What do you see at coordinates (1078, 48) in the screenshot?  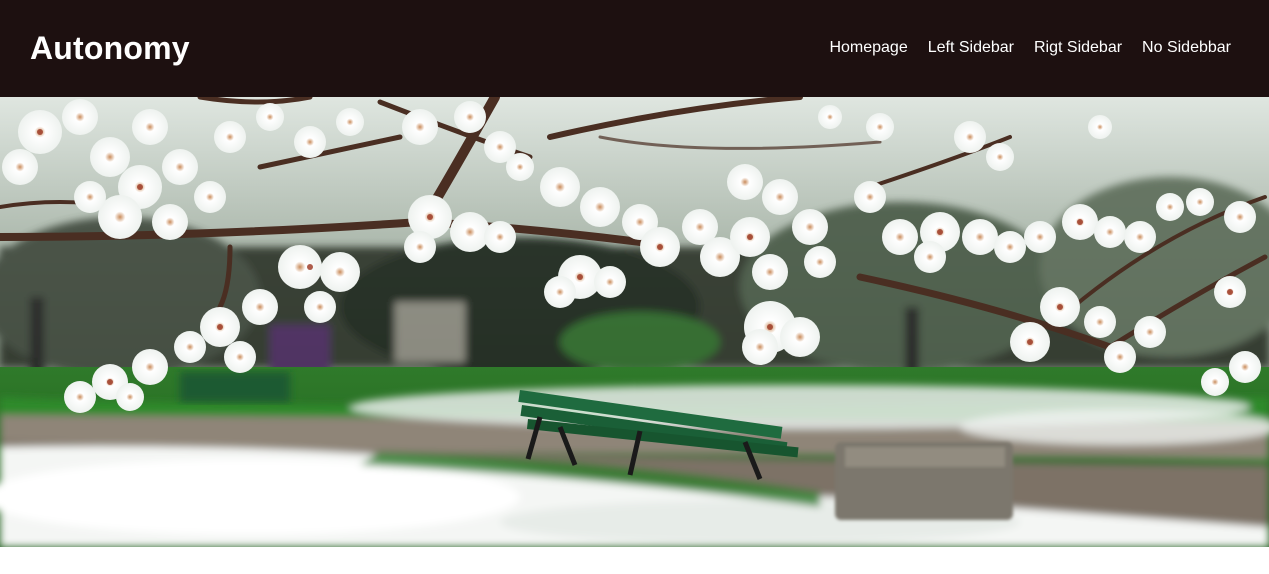 I see `nav-right-sidebar: Rigt Sidebar` at bounding box center [1078, 48].